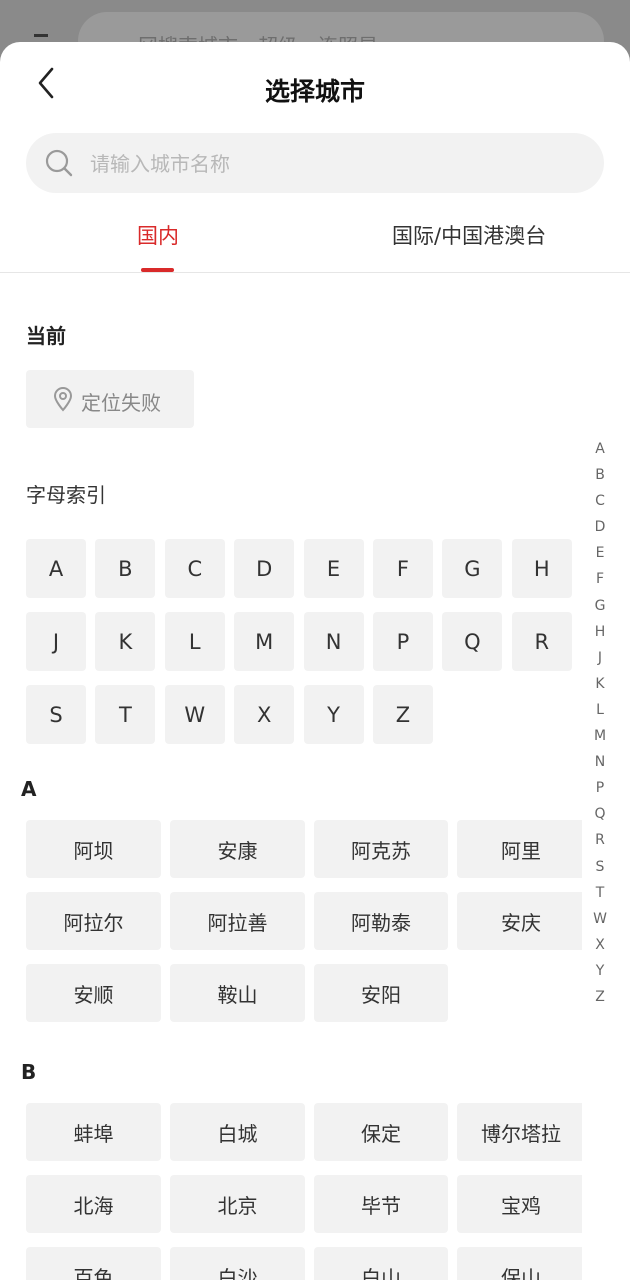 Image resolution: width=630 pixels, height=1280 pixels. Describe the element at coordinates (600, 788) in the screenshot. I see `side-index-letter: P` at that location.